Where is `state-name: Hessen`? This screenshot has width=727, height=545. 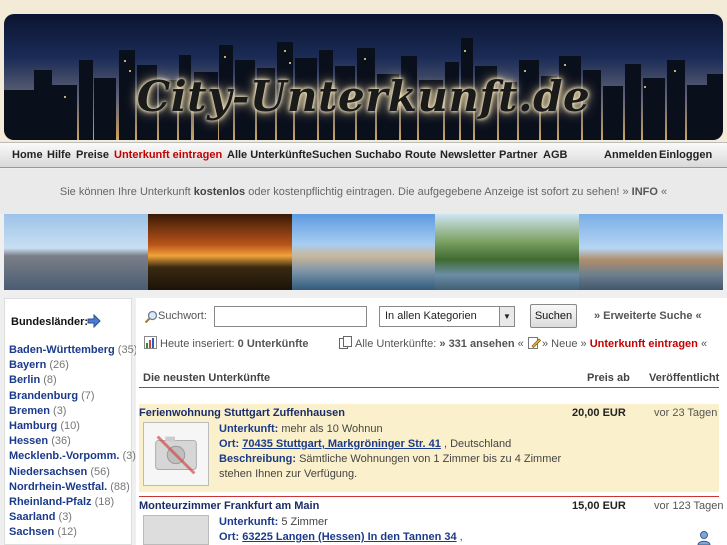 state-name: Hessen is located at coordinates (28, 441).